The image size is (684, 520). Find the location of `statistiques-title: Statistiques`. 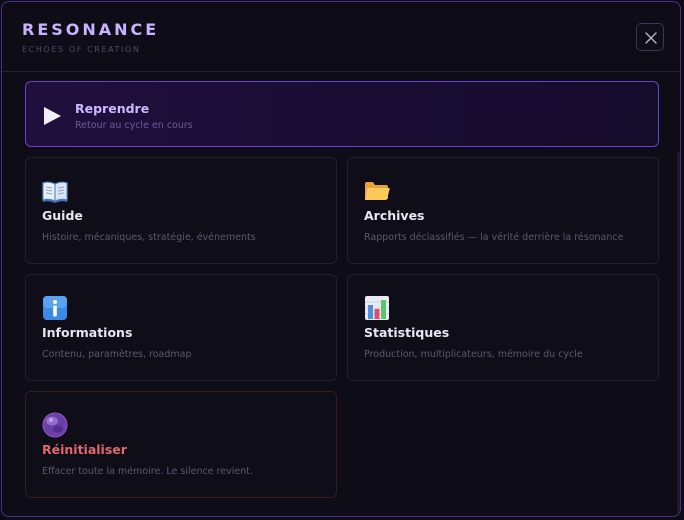

statistiques-title: Statistiques is located at coordinates (407, 332).